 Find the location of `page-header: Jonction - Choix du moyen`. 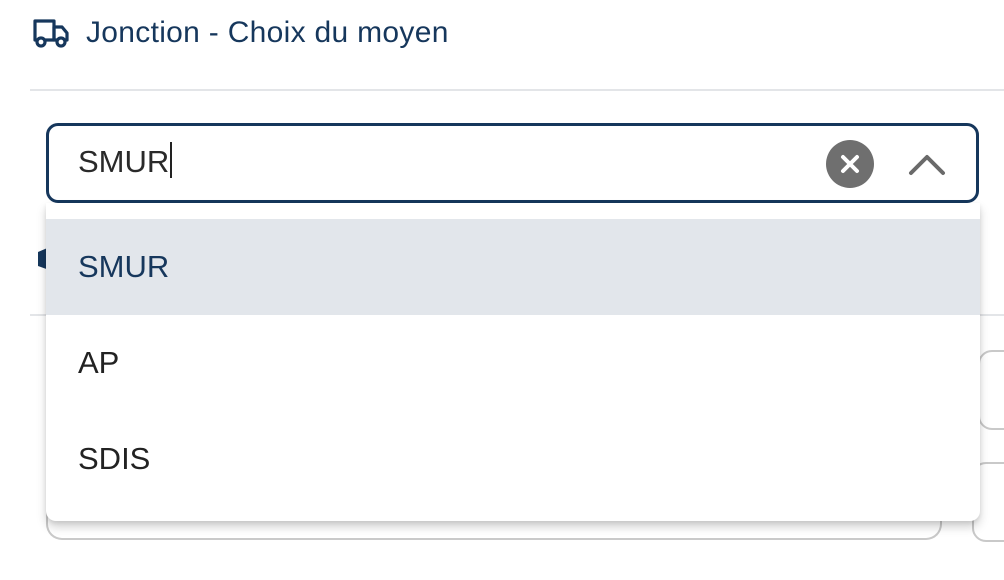

page-header: Jonction - Choix du moyen is located at coordinates (502, 35).